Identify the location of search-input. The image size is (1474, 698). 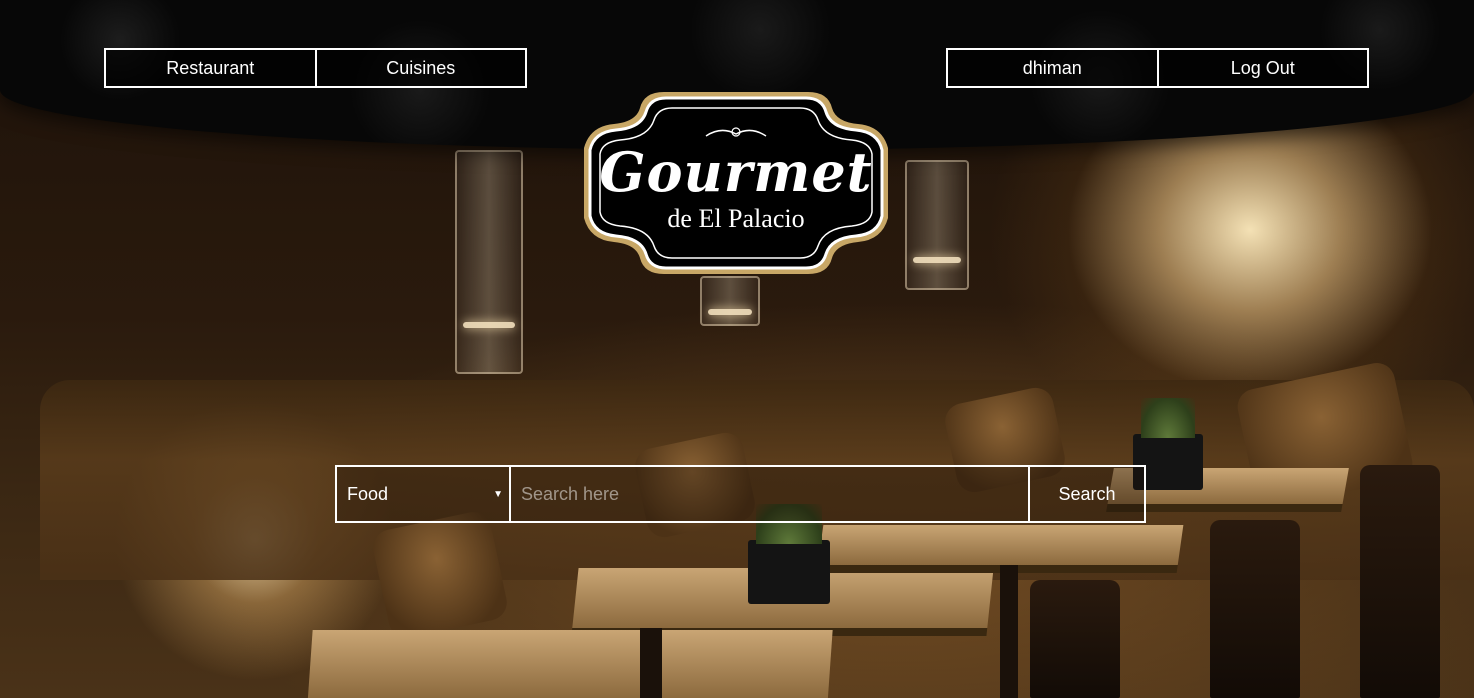
(769, 494).